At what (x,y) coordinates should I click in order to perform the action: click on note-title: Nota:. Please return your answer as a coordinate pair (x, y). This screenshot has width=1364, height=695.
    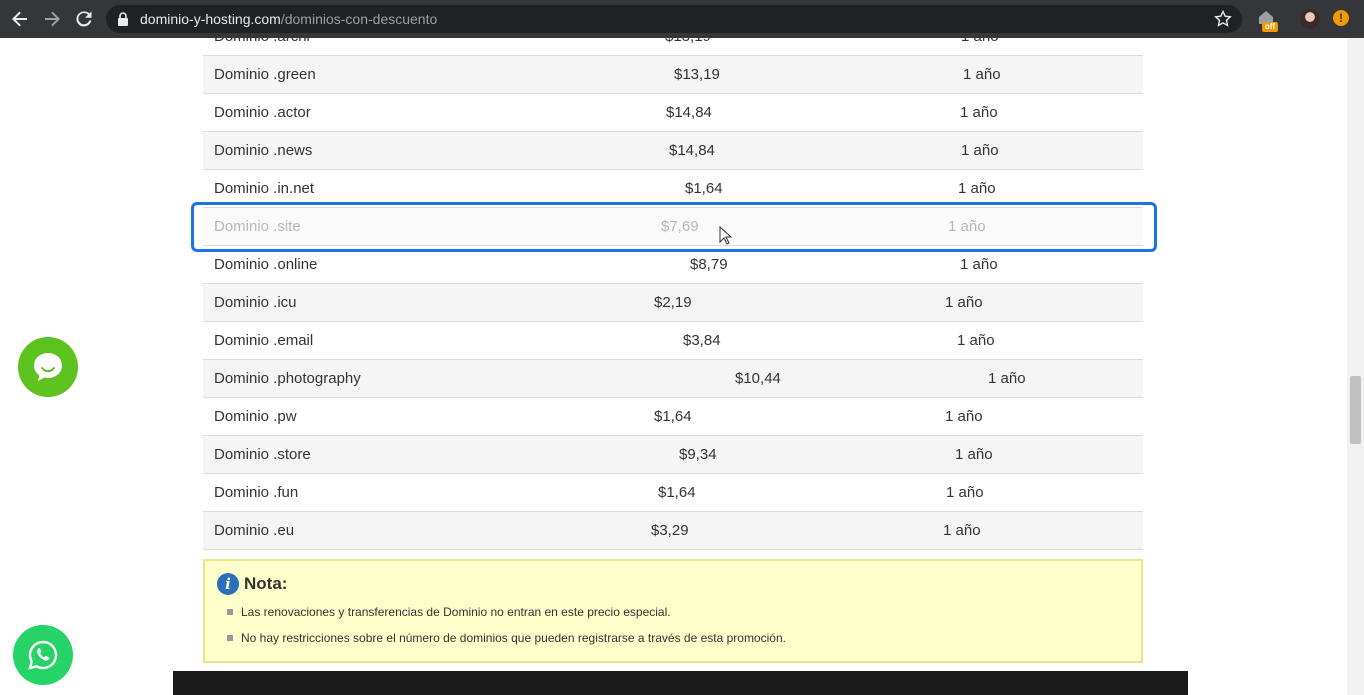
    Looking at the image, I should click on (266, 583).